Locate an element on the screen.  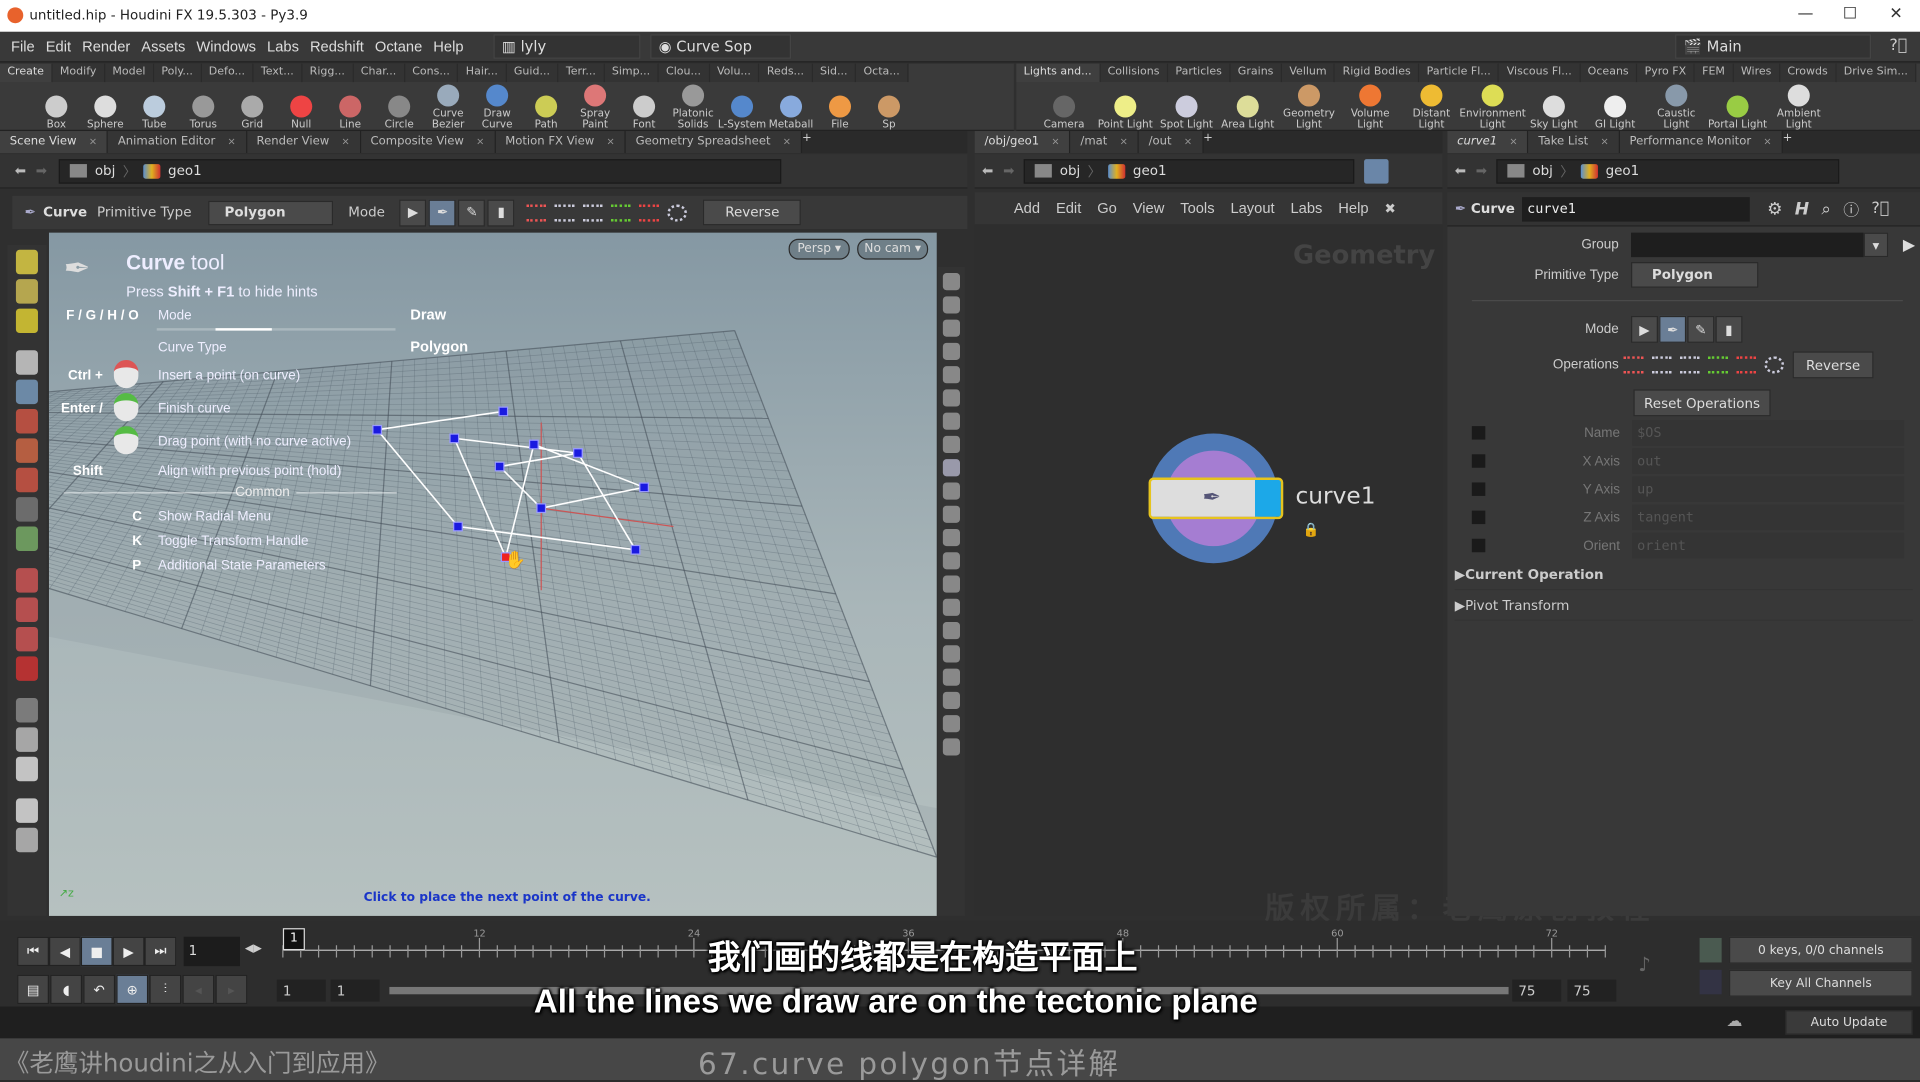
end-frame-field: 75 is located at coordinates (1592, 990).